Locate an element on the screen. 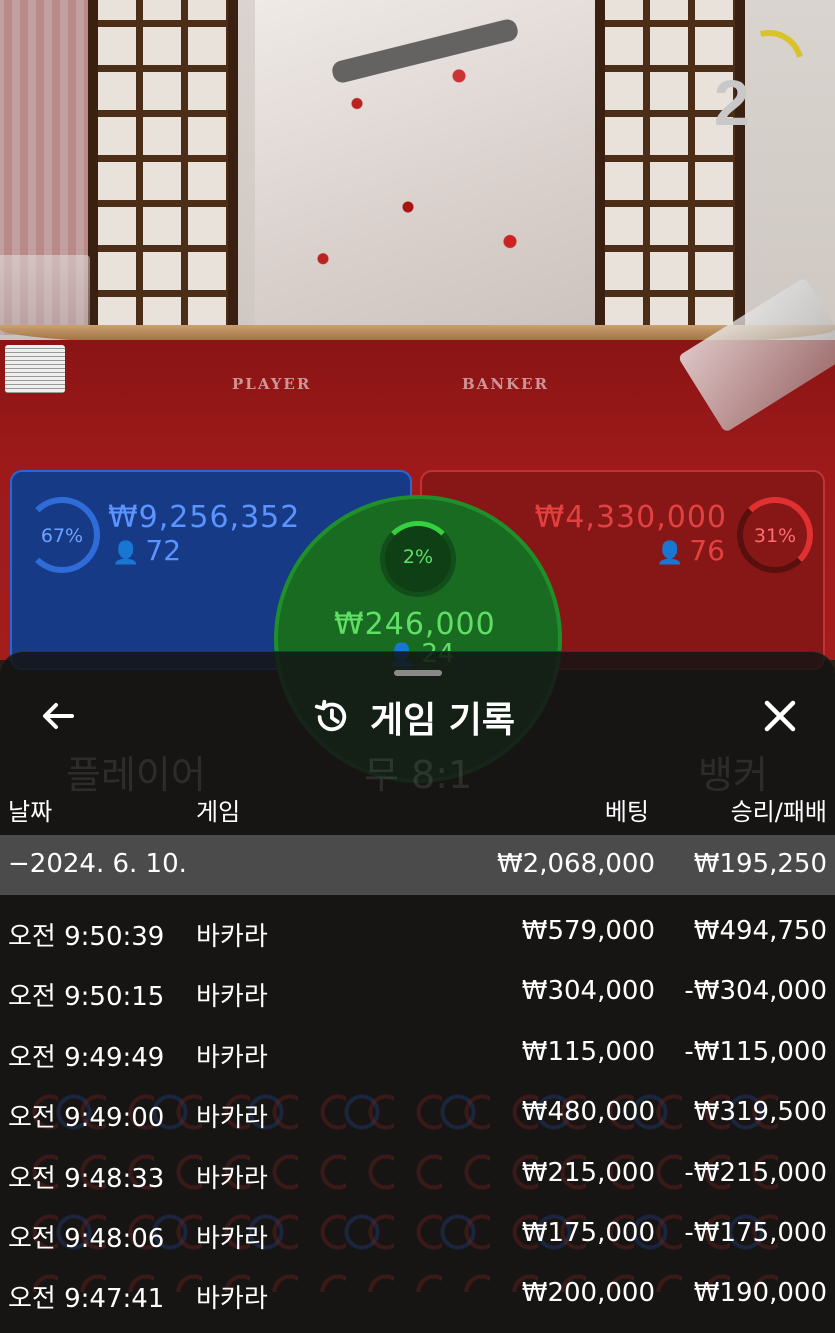 The width and height of the screenshot is (835, 1333). column-header-game: 게임 is located at coordinates (218, 812).